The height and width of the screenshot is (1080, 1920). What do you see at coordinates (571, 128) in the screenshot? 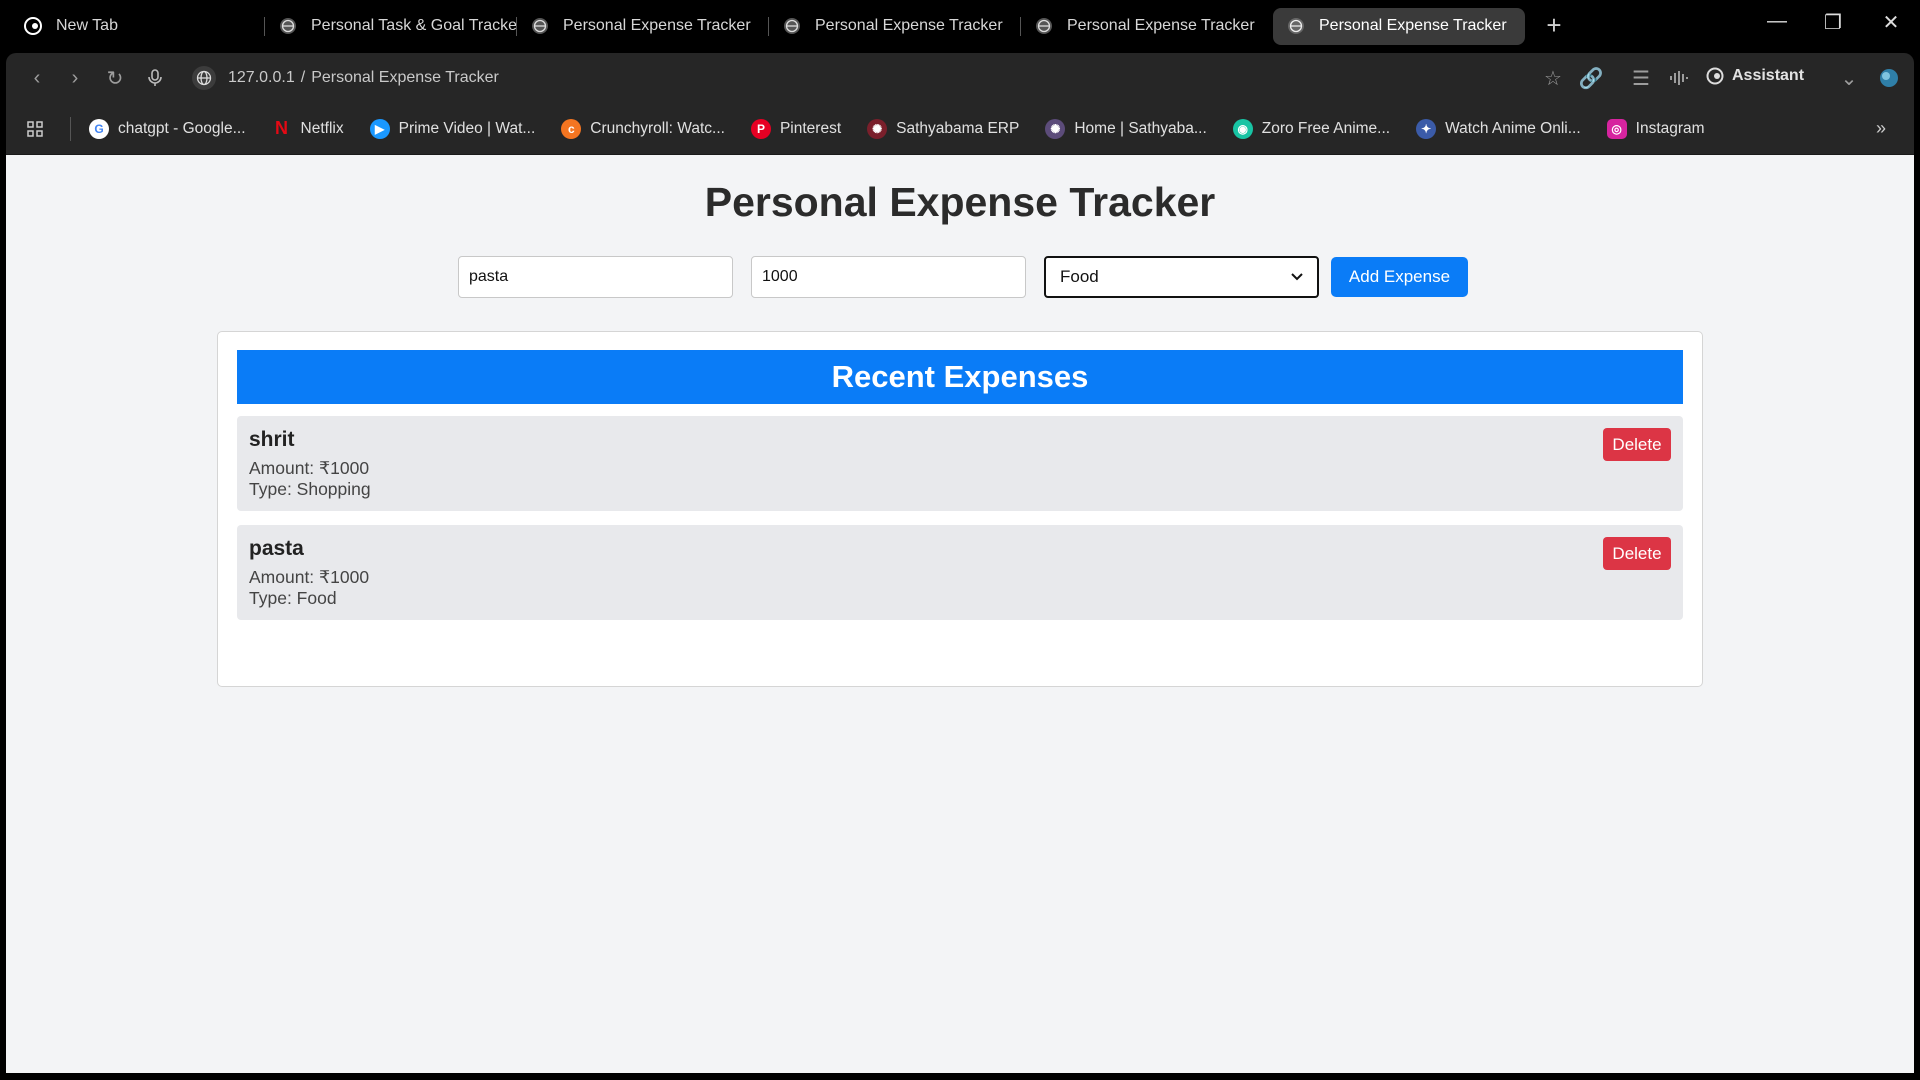
I see `crunchyroll-icon: c` at bounding box center [571, 128].